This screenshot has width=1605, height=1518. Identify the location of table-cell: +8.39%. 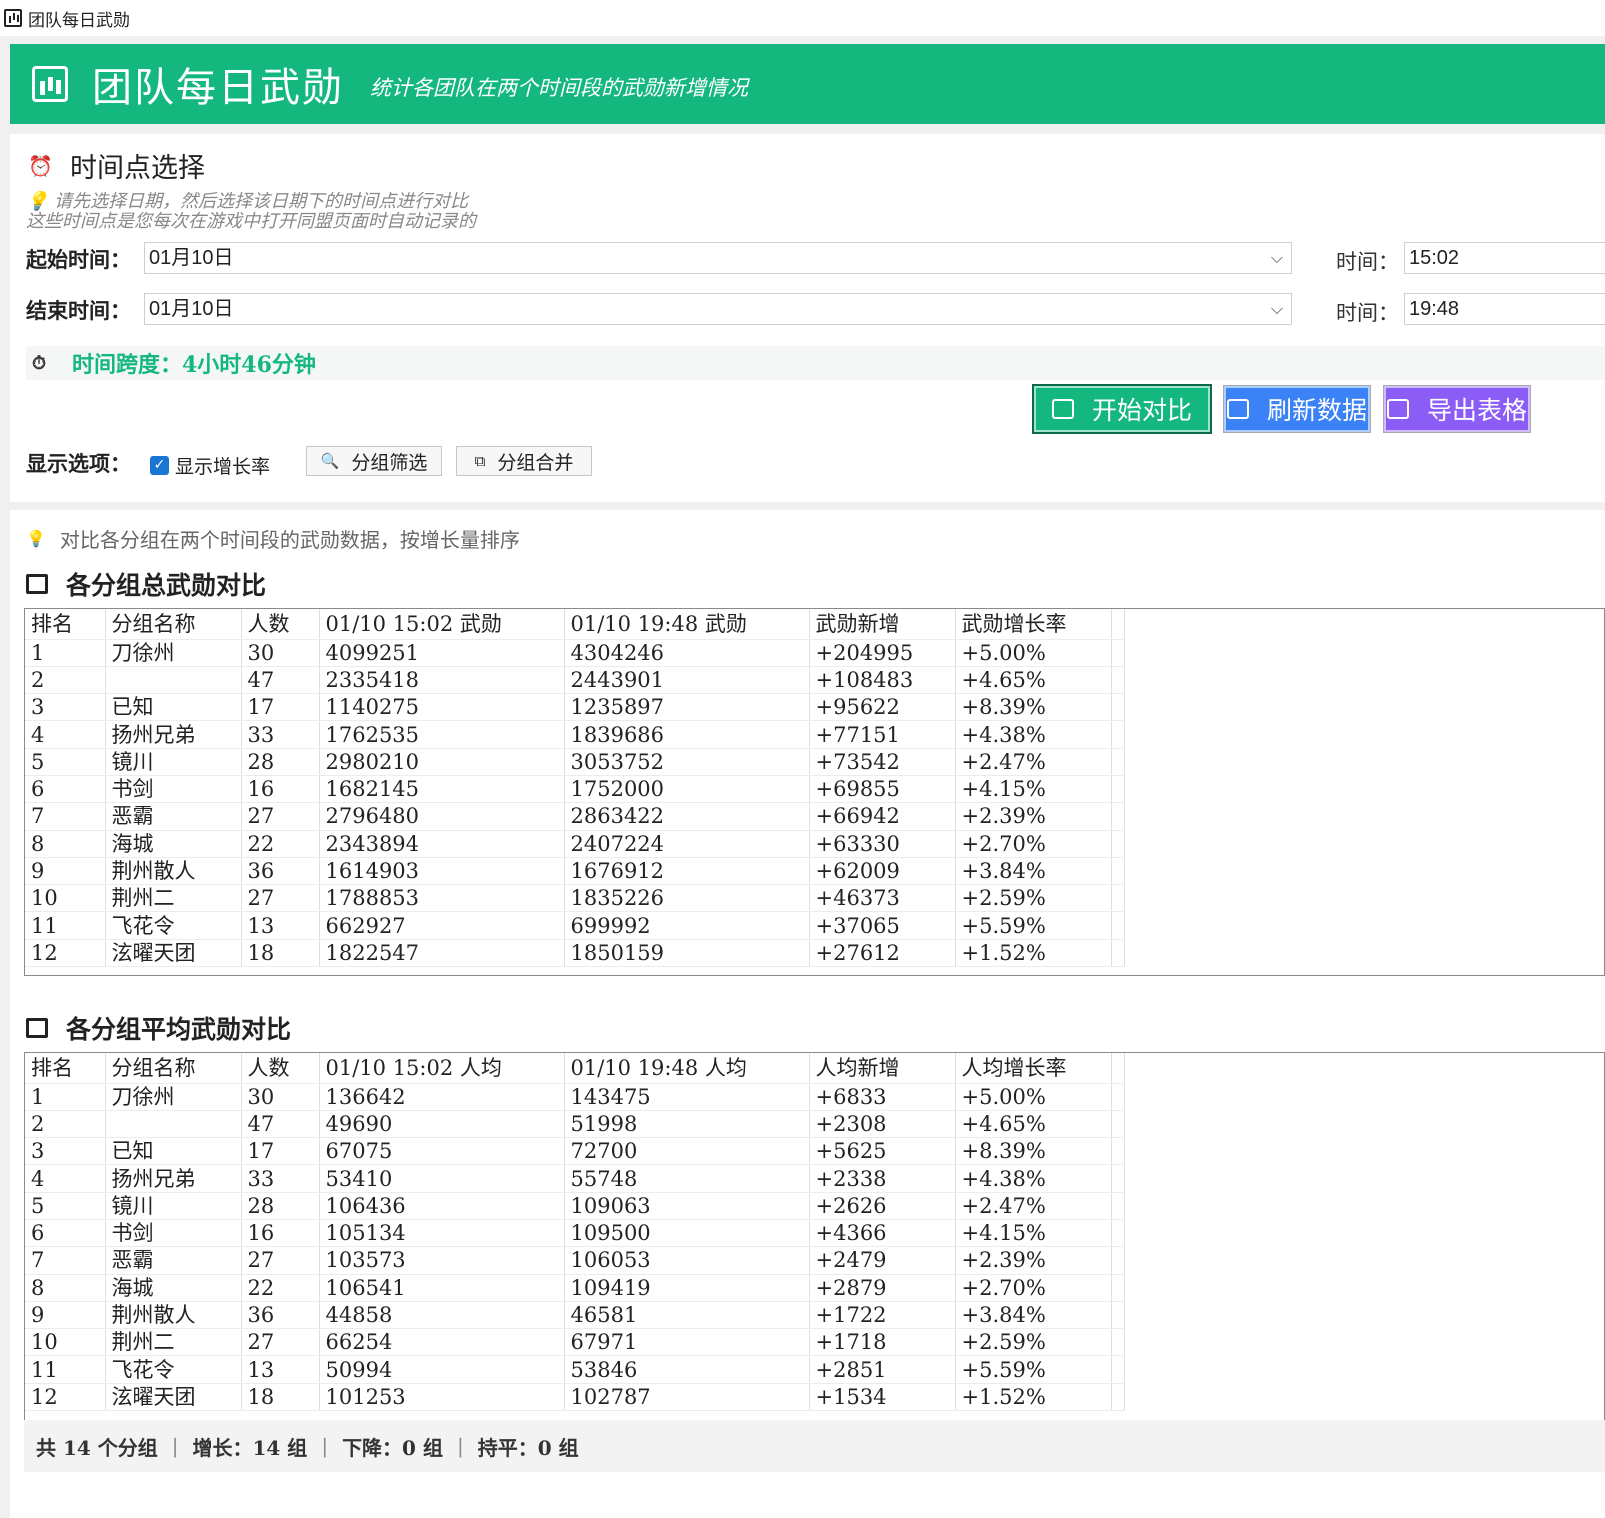
(1033, 1151).